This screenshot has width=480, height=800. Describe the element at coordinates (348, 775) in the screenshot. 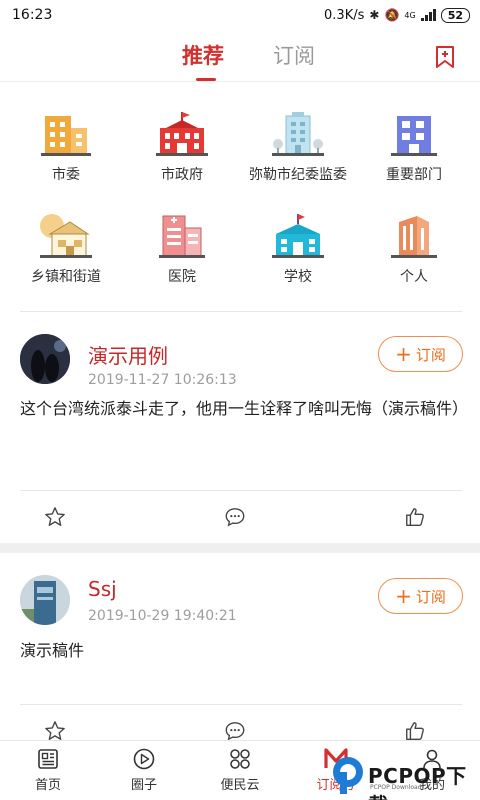

I see `watermark-logo-icon` at that location.